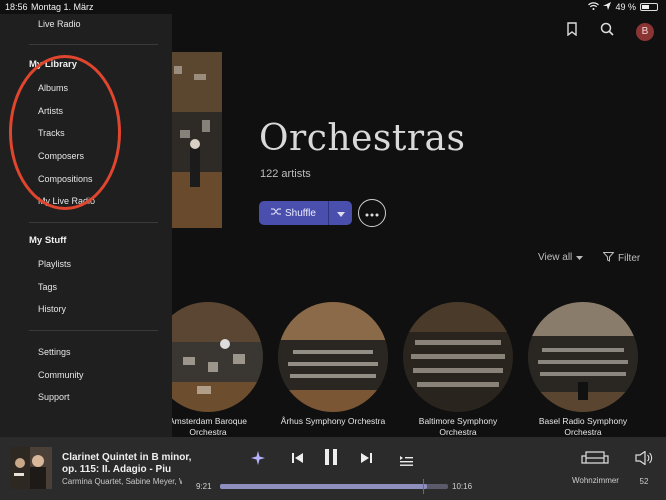 Image resolution: width=666 pixels, height=500 pixels. I want to click on volume-value: 52, so click(644, 481).